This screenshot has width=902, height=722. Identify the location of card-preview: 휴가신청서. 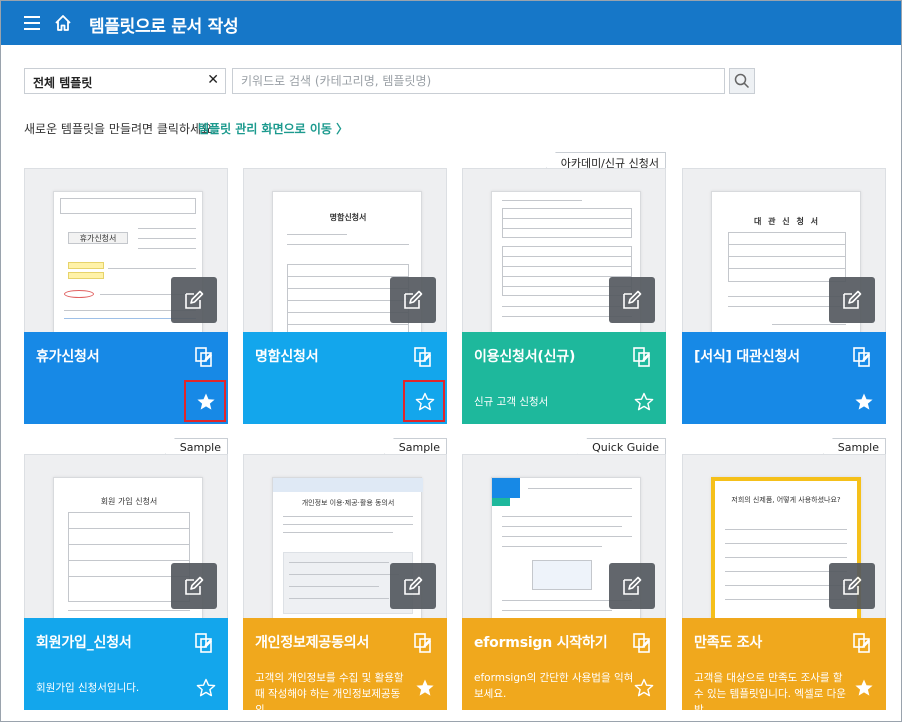
(126, 250).